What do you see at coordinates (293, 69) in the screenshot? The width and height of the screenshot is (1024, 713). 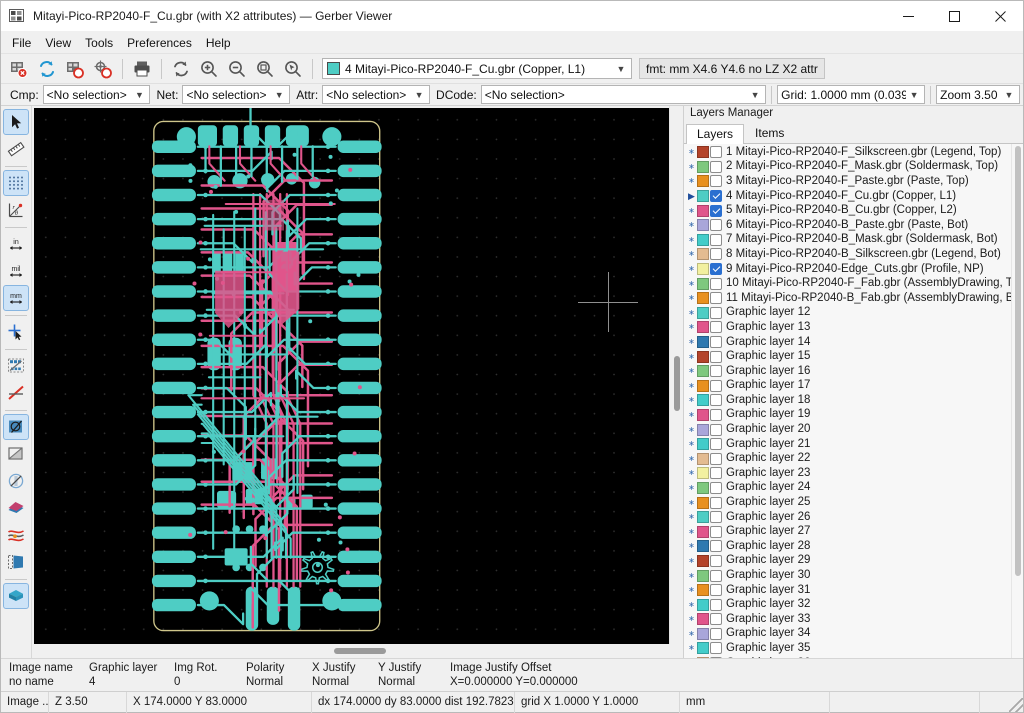 I see `zoom-select-button` at bounding box center [293, 69].